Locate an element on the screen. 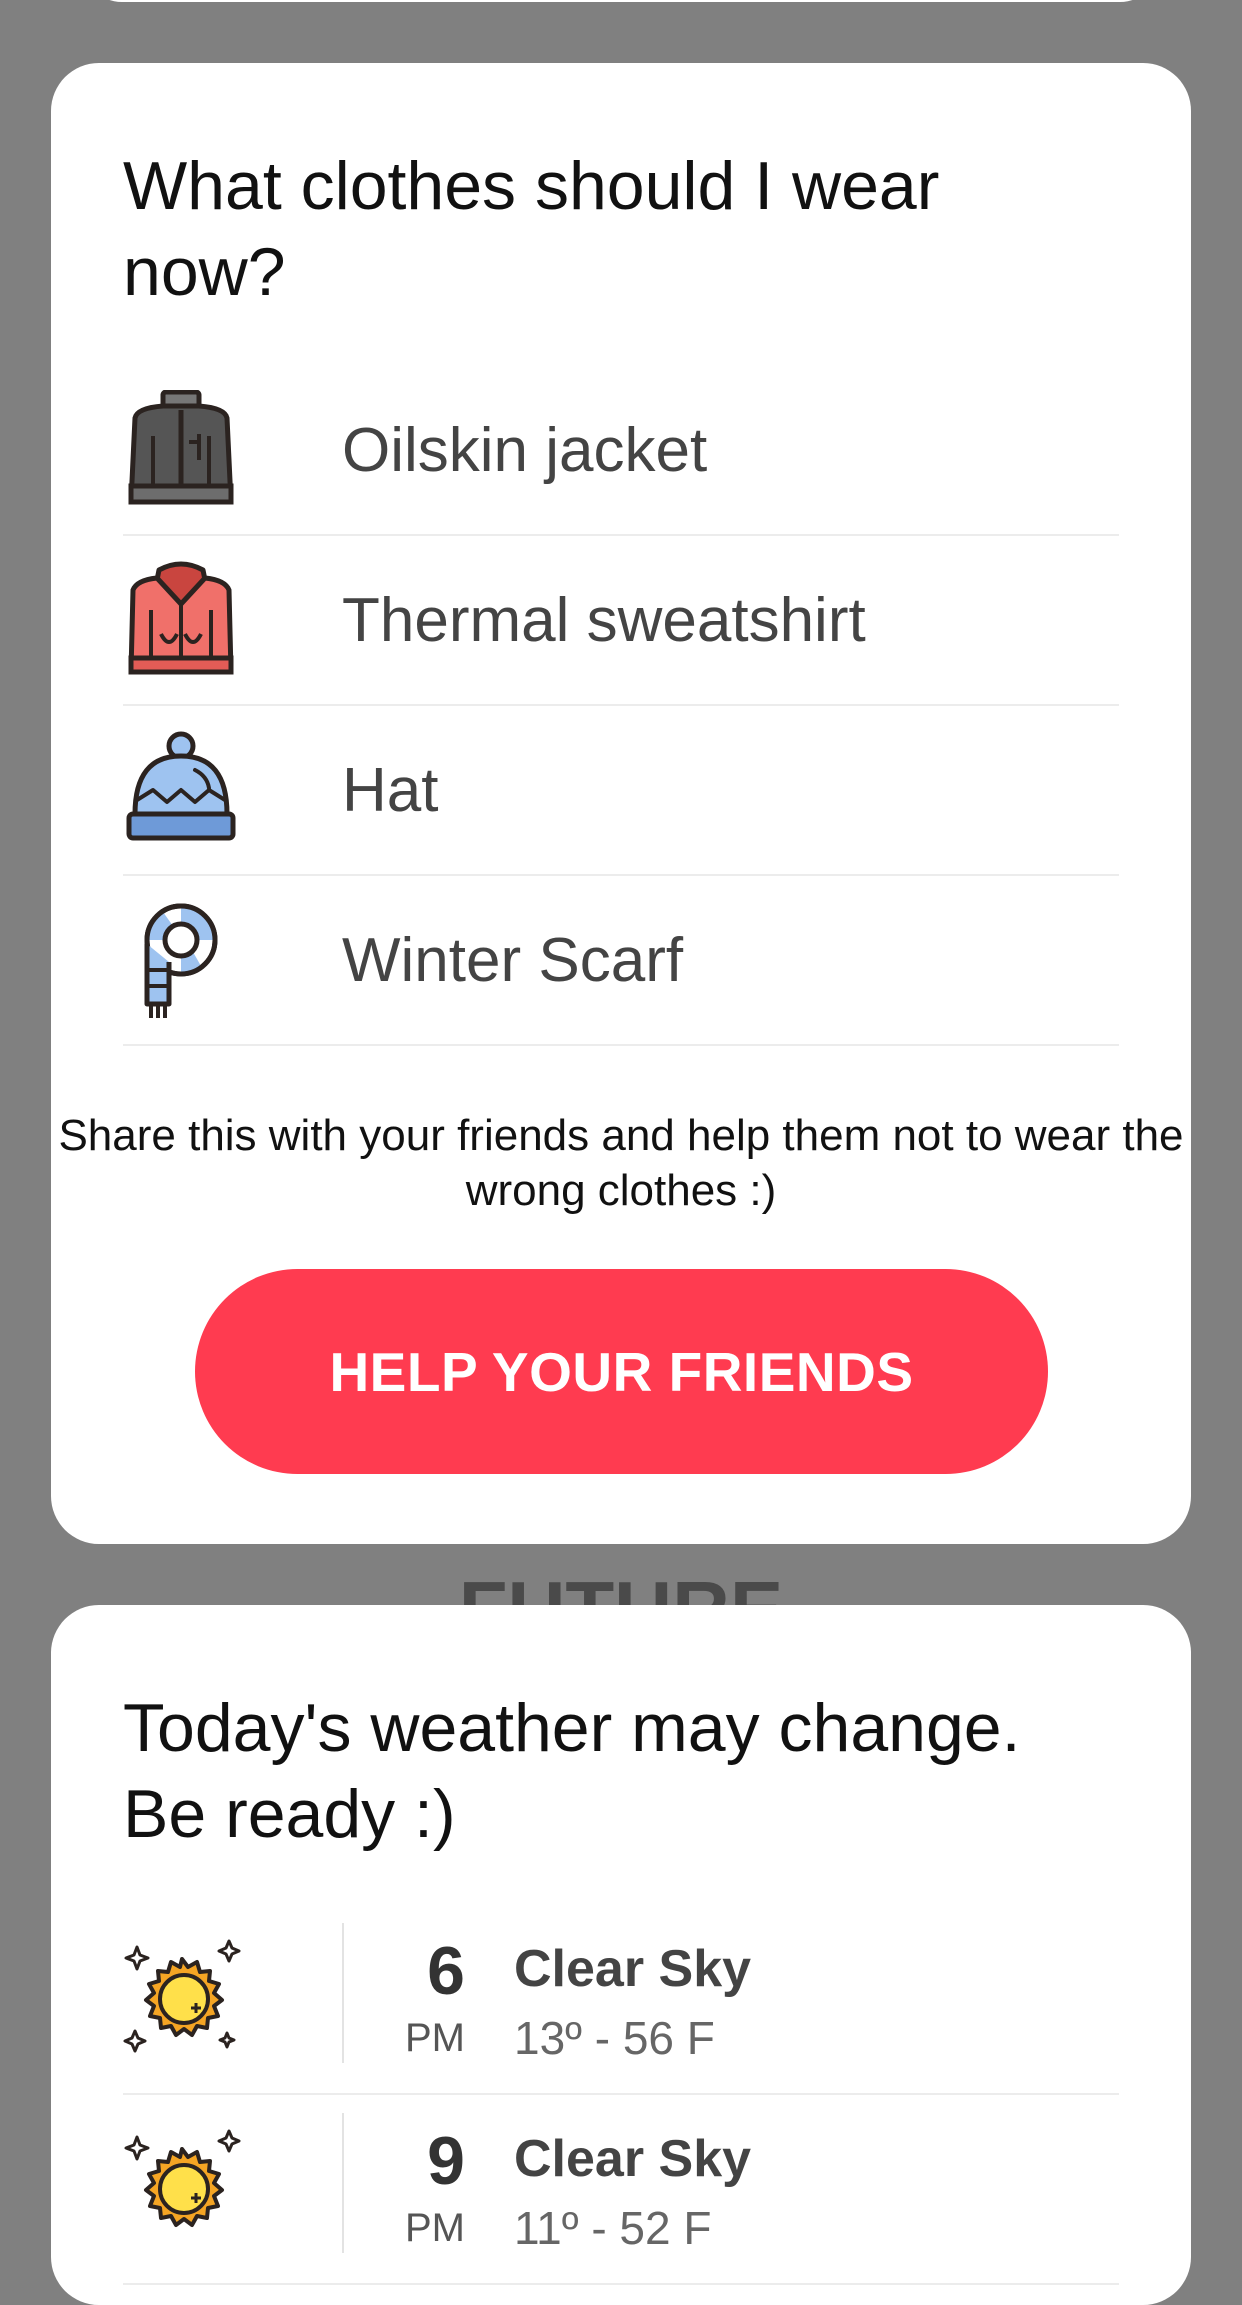  clothes-card-title: What clothes should I wear now? is located at coordinates (531, 229).